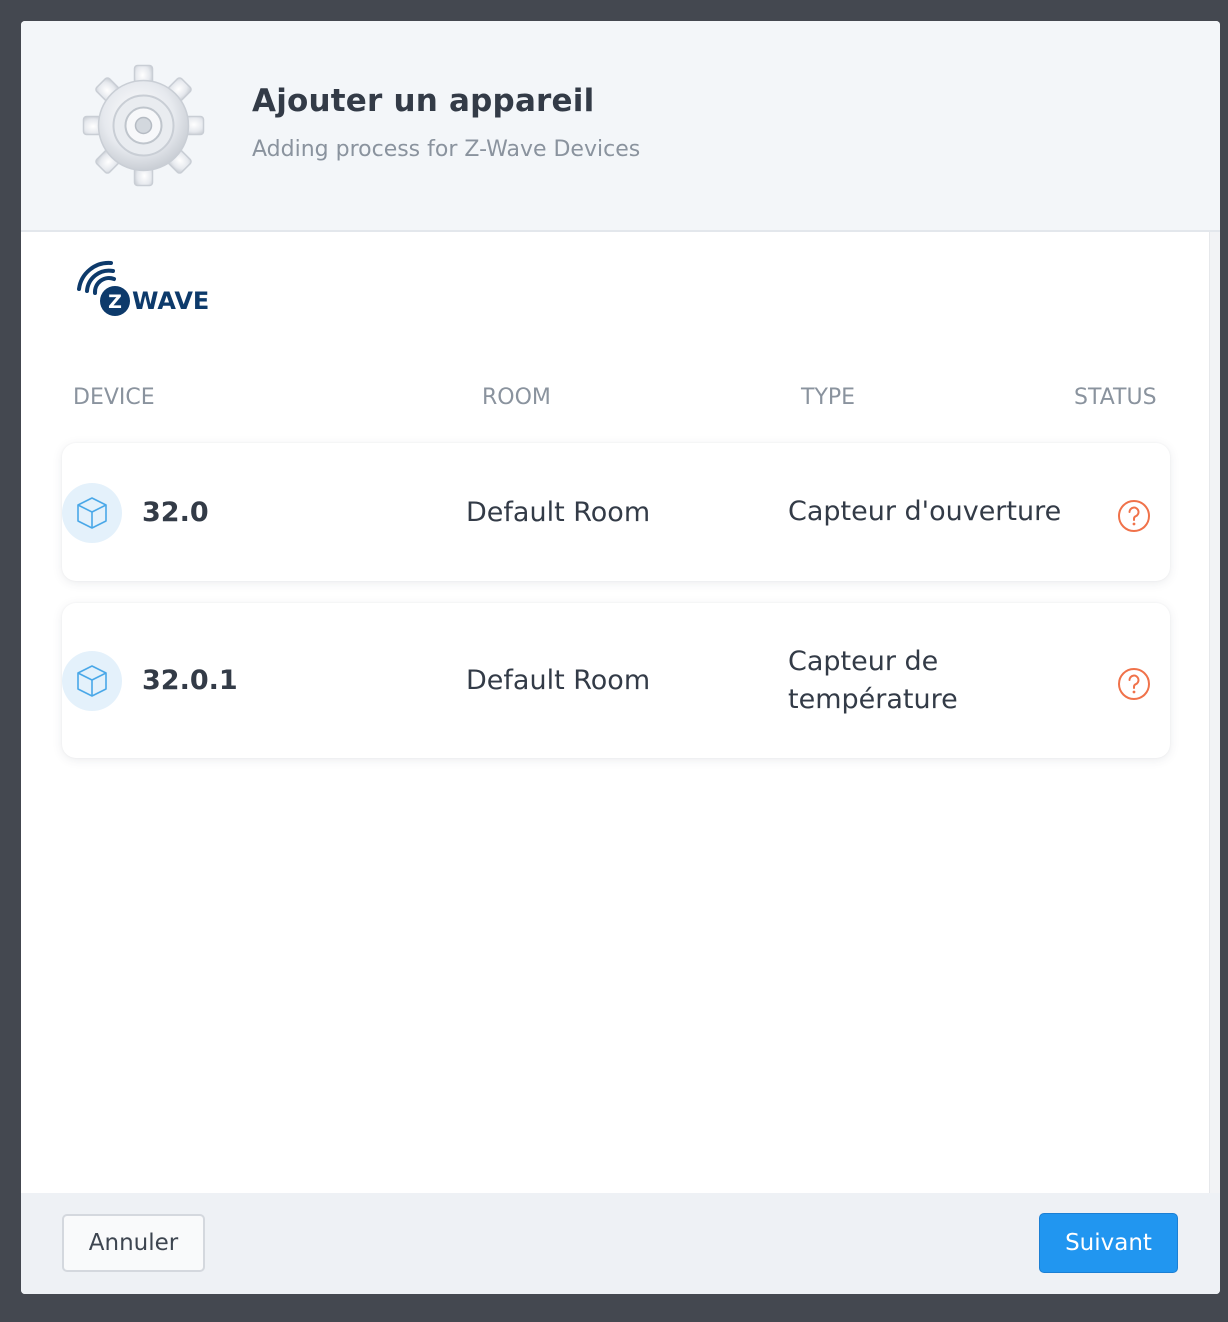 Image resolution: width=1228 pixels, height=1322 pixels. Describe the element at coordinates (516, 397) in the screenshot. I see `column-room: ROOM` at that location.